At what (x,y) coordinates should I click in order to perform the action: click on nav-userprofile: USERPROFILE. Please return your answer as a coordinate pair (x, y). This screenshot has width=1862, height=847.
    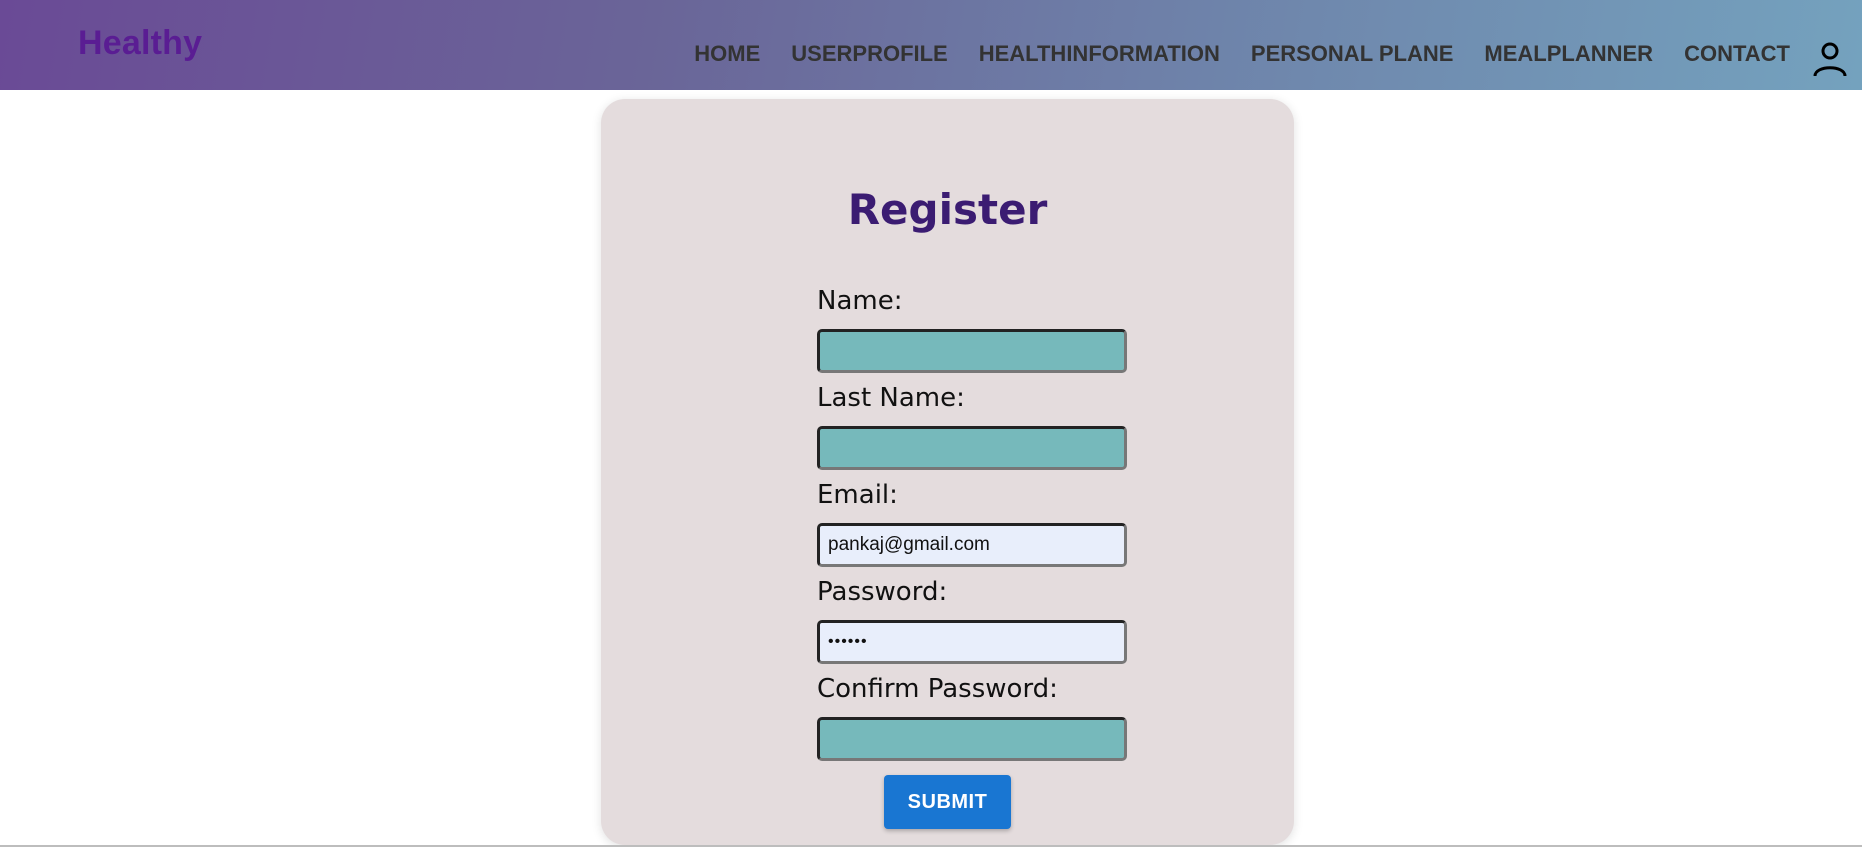
    Looking at the image, I should click on (869, 54).